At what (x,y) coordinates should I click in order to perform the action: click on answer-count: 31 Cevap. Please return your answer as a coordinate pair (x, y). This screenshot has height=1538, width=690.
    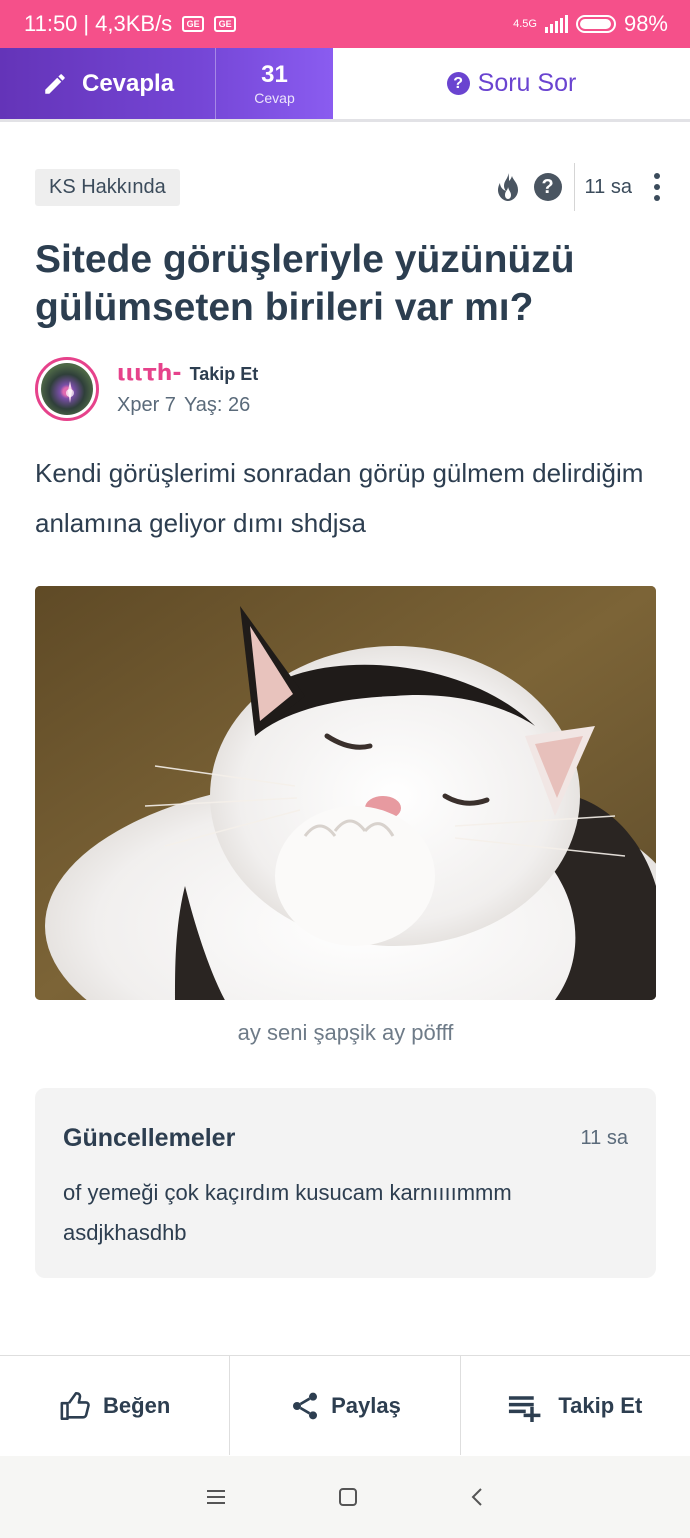
    Looking at the image, I should click on (274, 83).